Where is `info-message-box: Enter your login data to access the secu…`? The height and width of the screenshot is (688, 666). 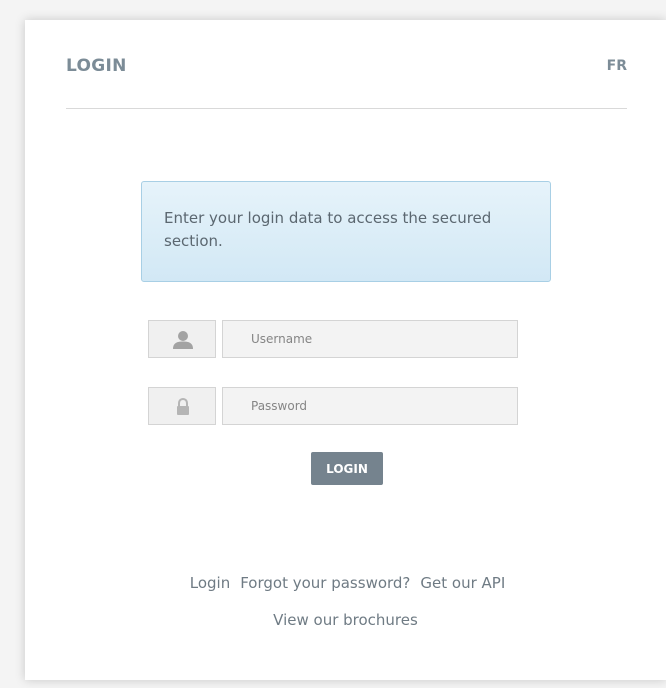
info-message-box: Enter your login data to access the secu… is located at coordinates (346, 231).